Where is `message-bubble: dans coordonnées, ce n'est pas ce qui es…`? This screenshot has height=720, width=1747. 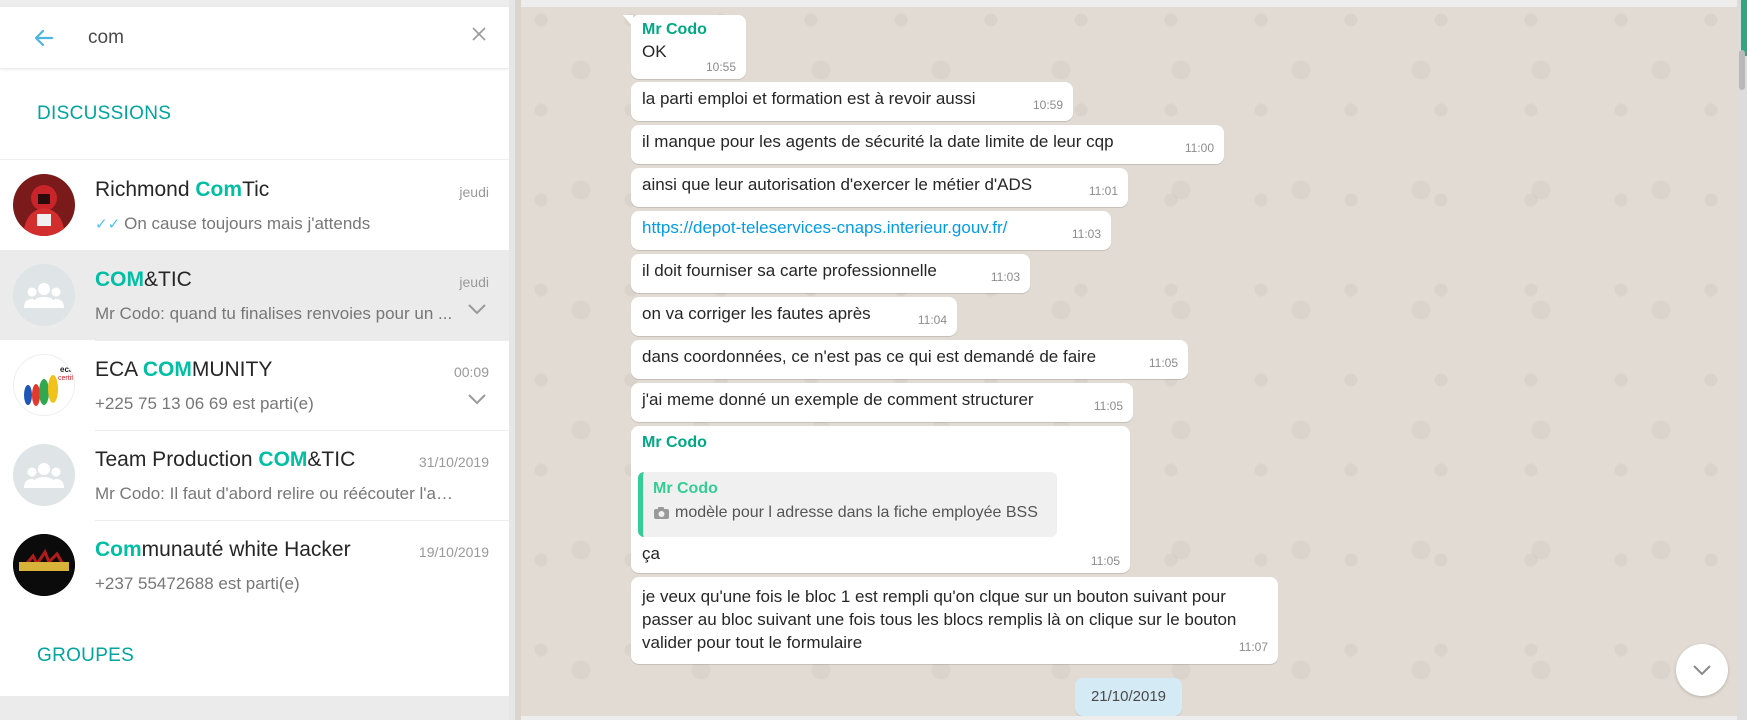 message-bubble: dans coordonnées, ce n'est pas ce qui es… is located at coordinates (909, 359).